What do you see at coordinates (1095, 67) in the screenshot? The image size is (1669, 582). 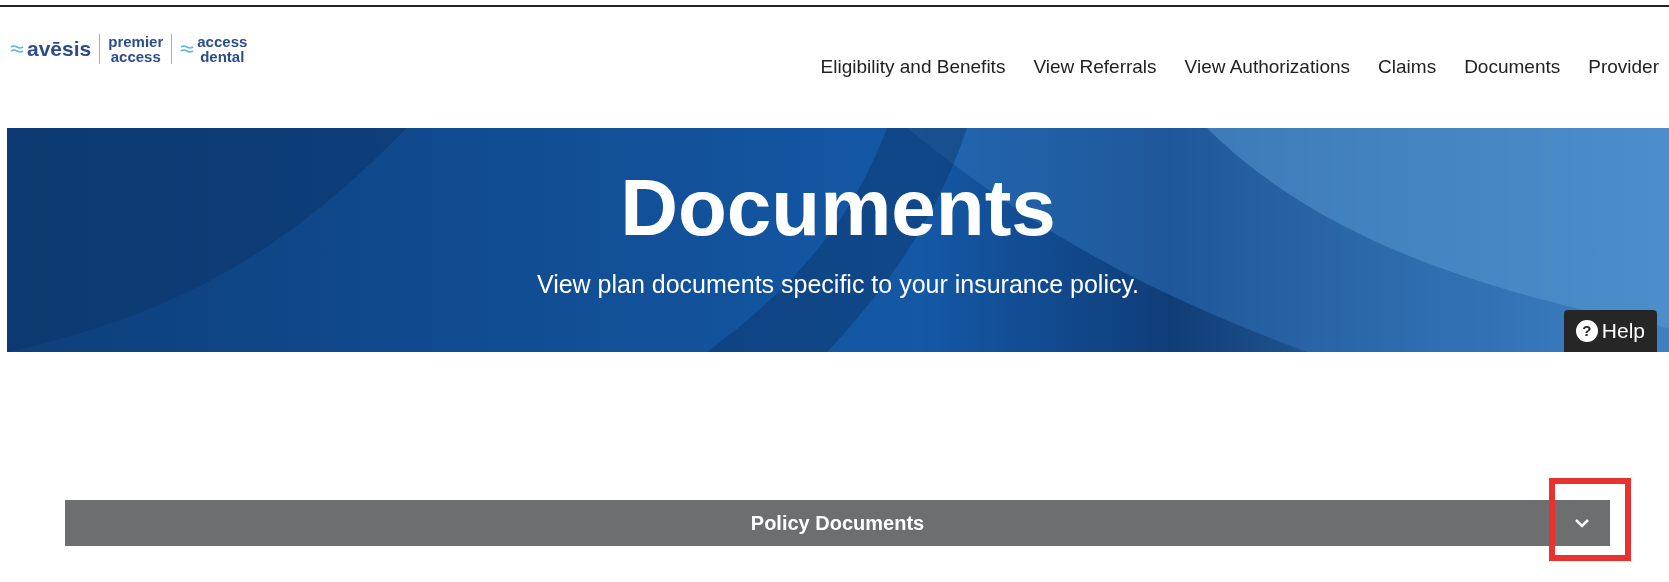 I see `nav-link: View Referrals` at bounding box center [1095, 67].